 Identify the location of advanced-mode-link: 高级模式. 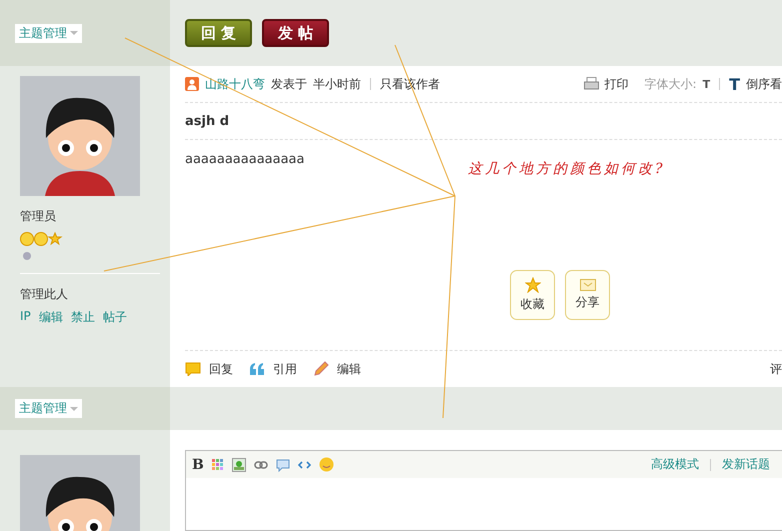
(675, 464).